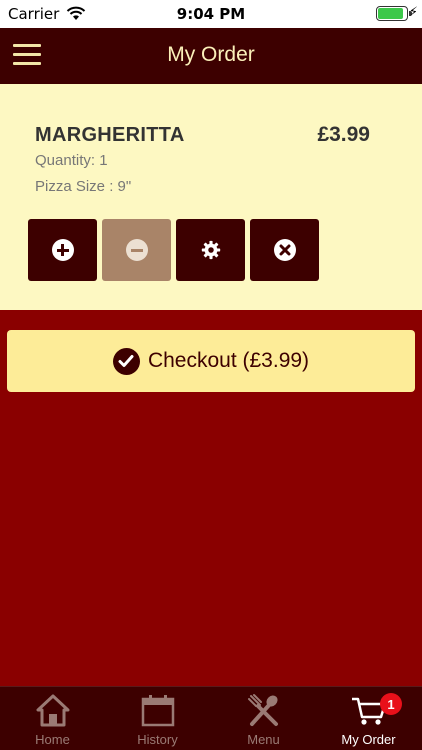 Image resolution: width=422 pixels, height=750 pixels. I want to click on checkout-button: Checkout (£3.99), so click(211, 361).